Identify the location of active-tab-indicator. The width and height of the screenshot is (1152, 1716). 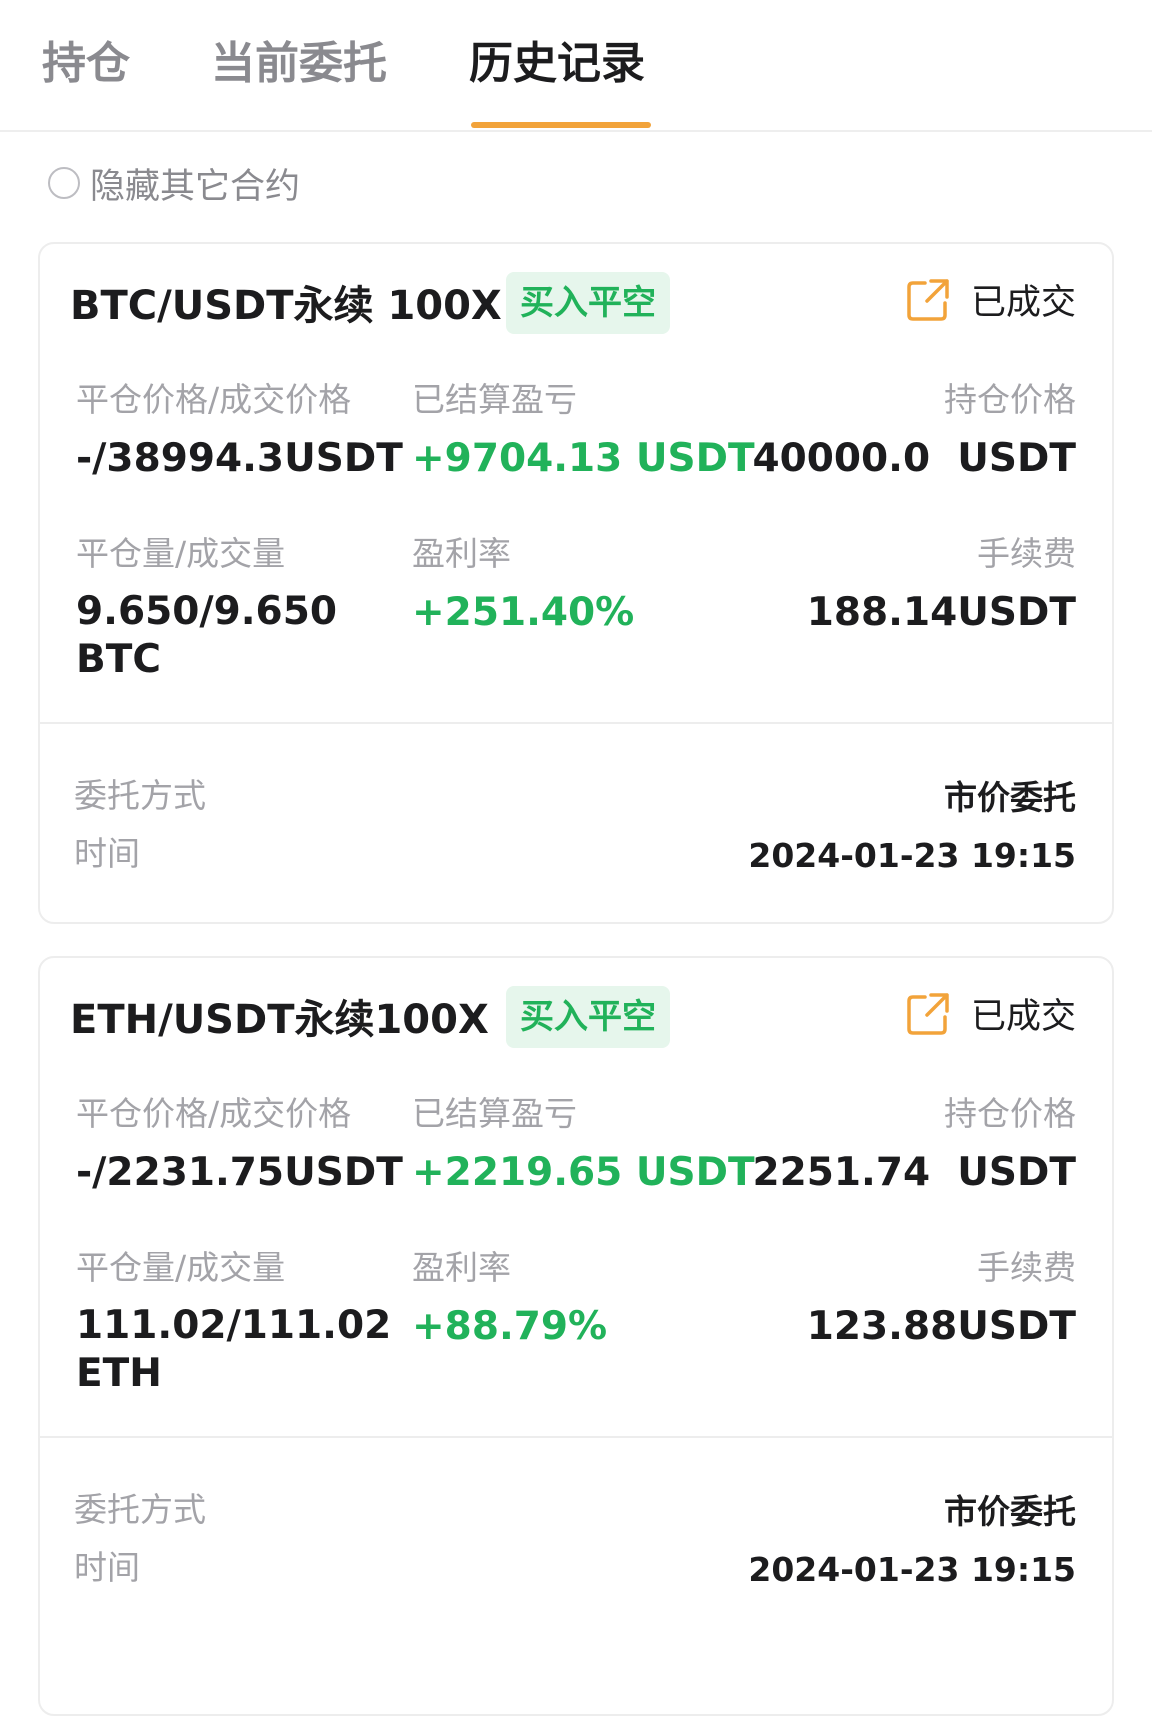
(561, 125).